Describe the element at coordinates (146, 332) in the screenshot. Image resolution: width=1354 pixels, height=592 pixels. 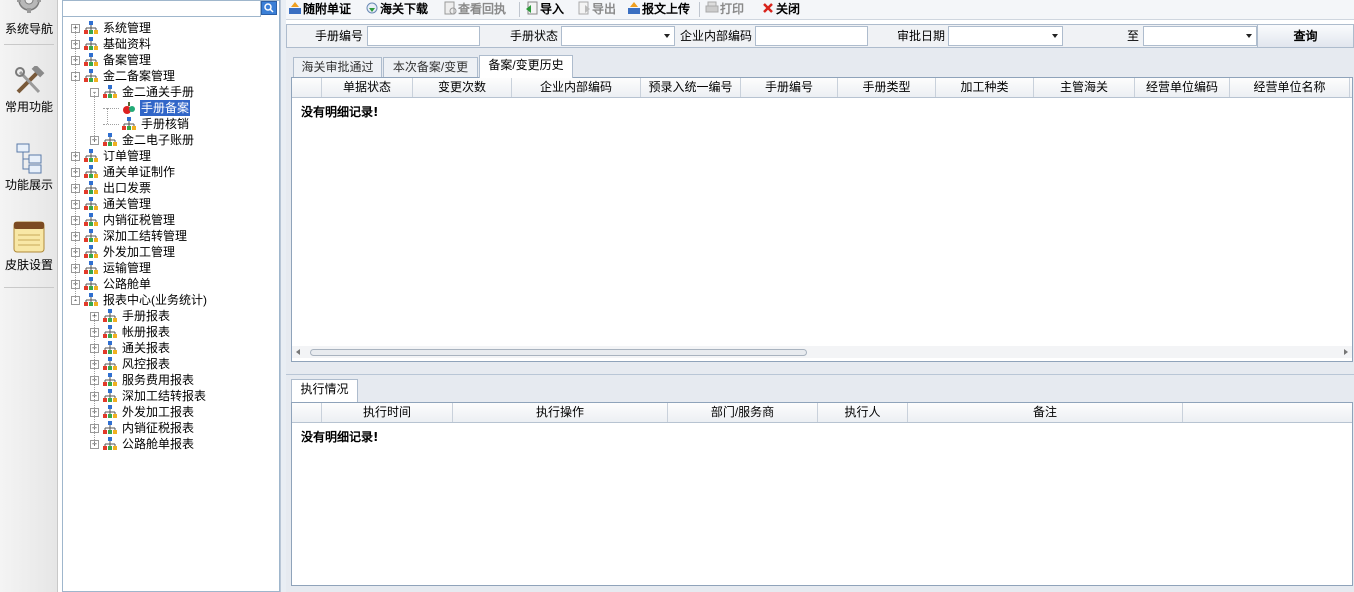
I see `tree-node-label: 帐册报表` at that location.